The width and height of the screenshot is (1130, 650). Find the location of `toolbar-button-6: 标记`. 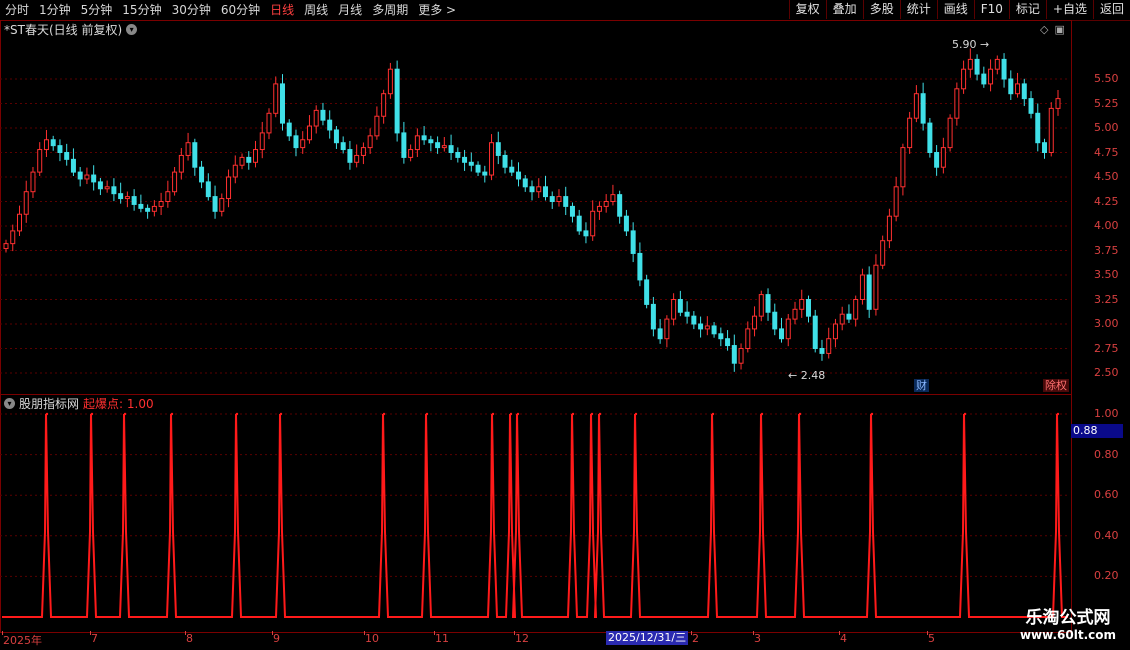

toolbar-button-6: 标记 is located at coordinates (1027, 9).